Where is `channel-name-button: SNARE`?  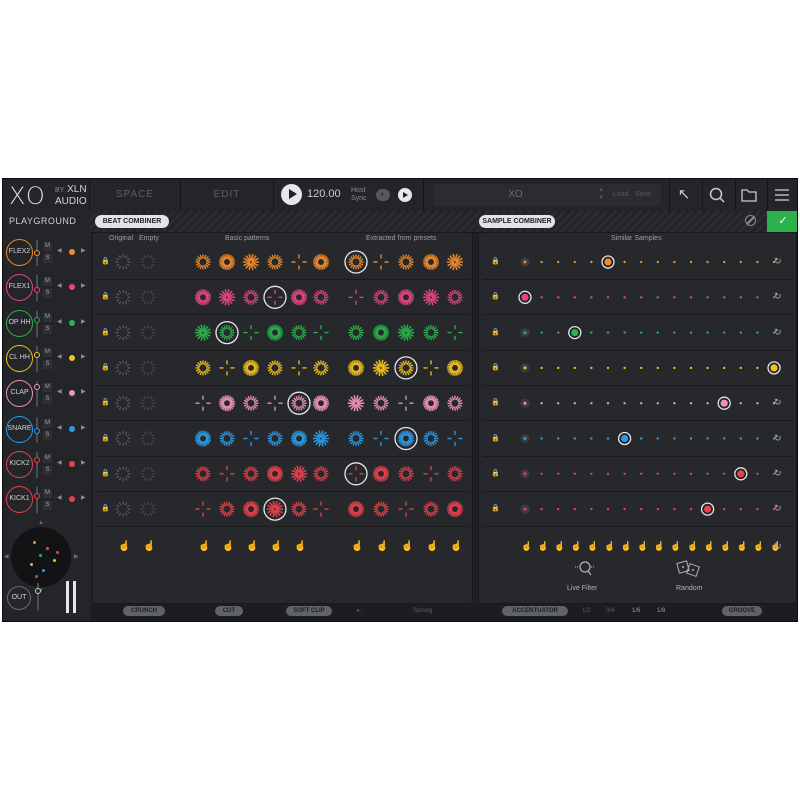 channel-name-button: SNARE is located at coordinates (19, 429).